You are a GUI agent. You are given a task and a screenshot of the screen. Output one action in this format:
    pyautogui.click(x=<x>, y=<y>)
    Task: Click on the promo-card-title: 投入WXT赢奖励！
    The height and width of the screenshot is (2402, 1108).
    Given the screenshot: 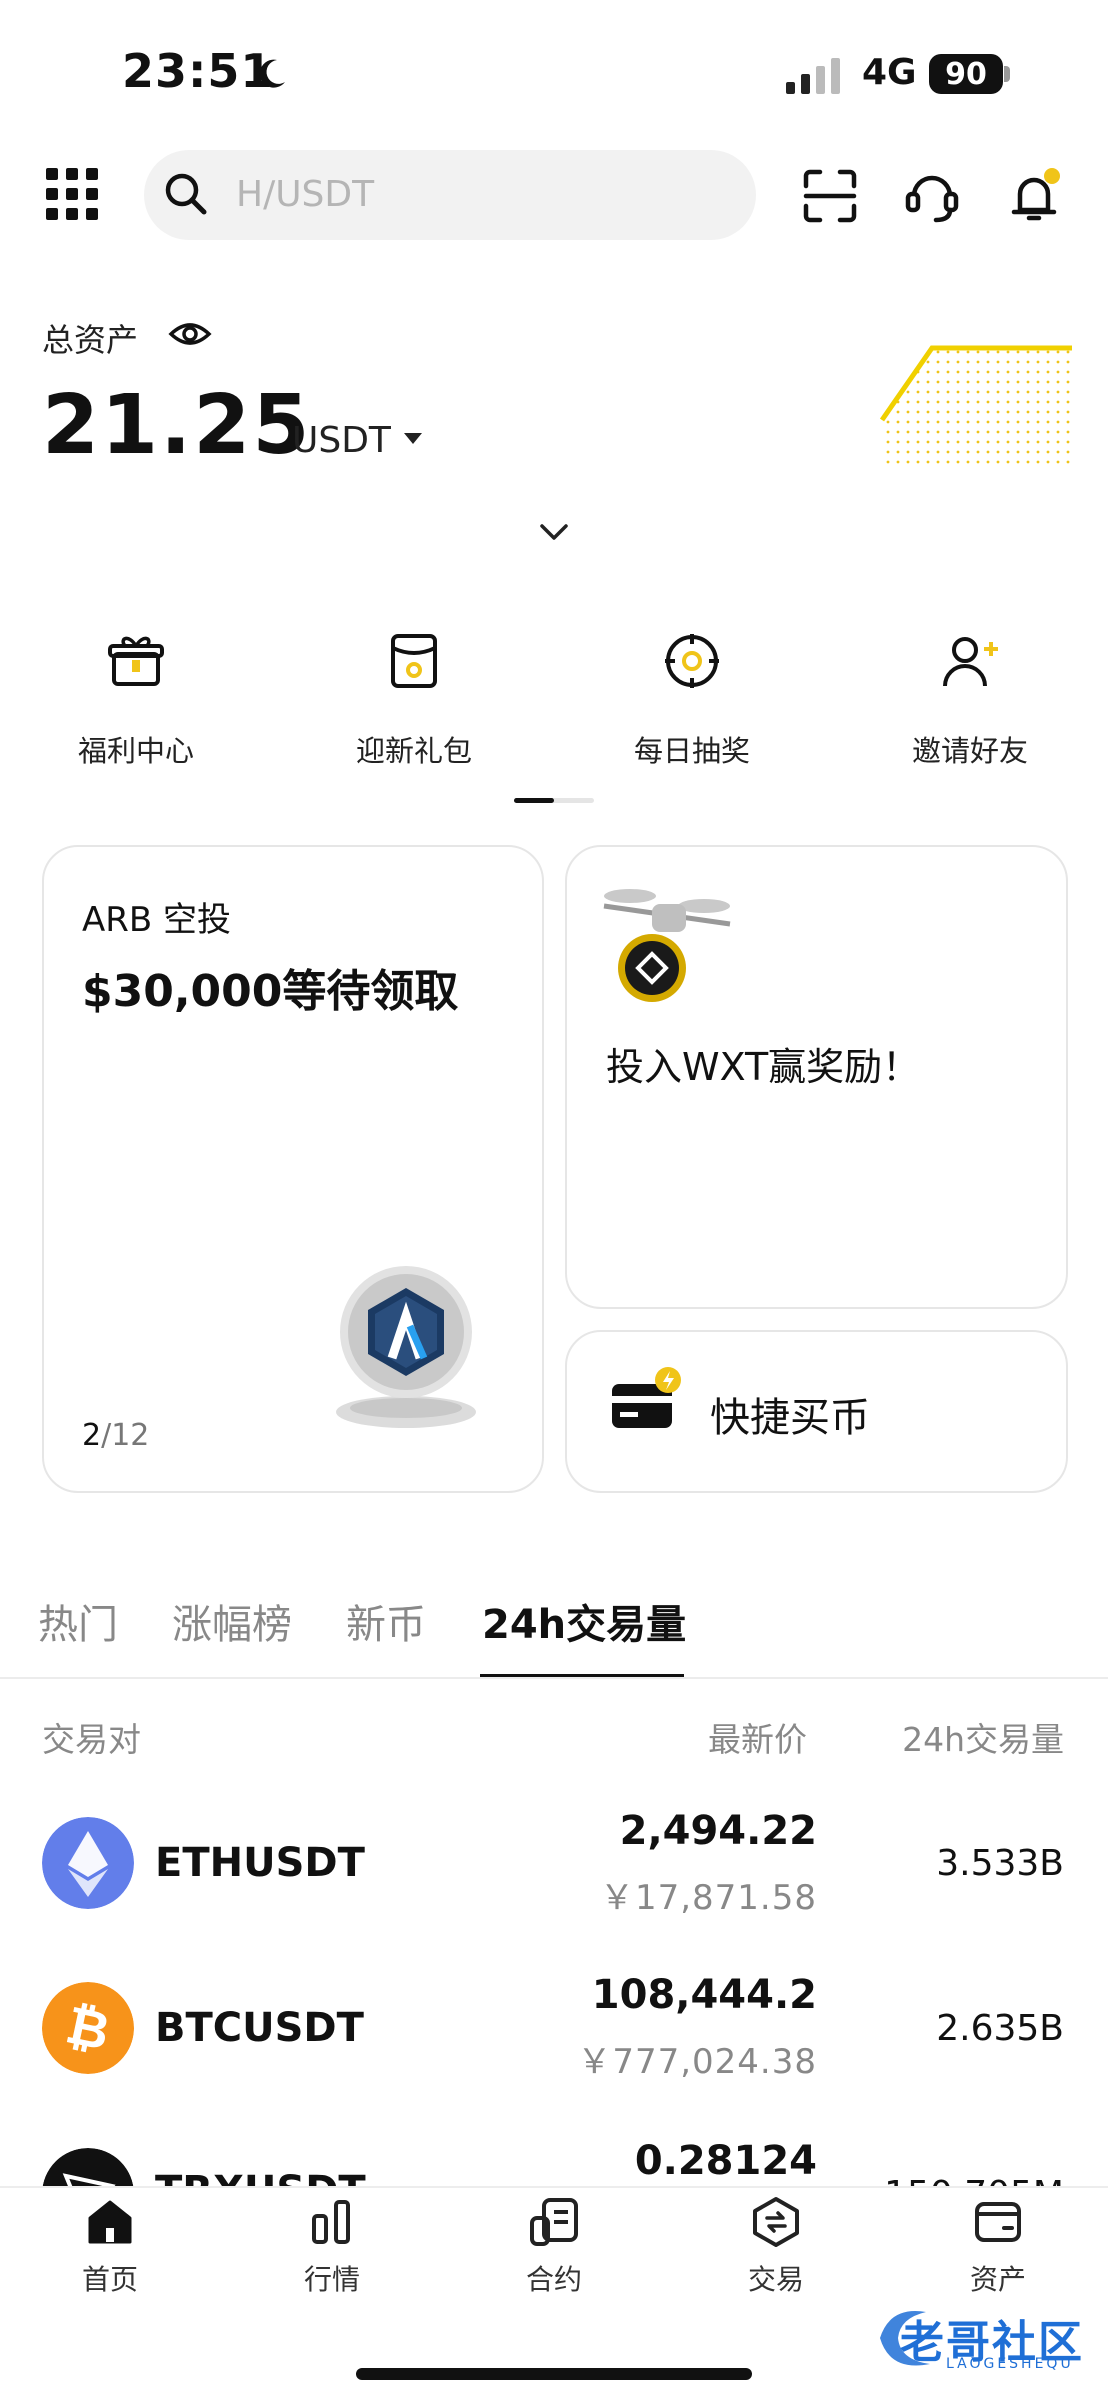 What is the action you would take?
    pyautogui.click(x=763, y=1067)
    